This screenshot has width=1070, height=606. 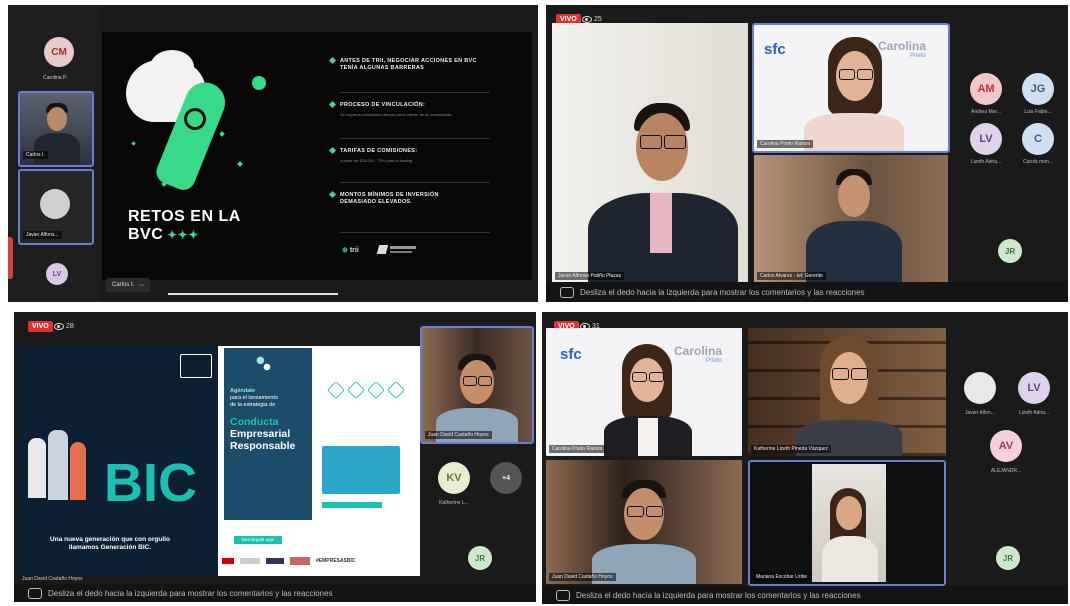 What do you see at coordinates (258, 540) in the screenshot?
I see `download-button: Descárgala aquí` at bounding box center [258, 540].